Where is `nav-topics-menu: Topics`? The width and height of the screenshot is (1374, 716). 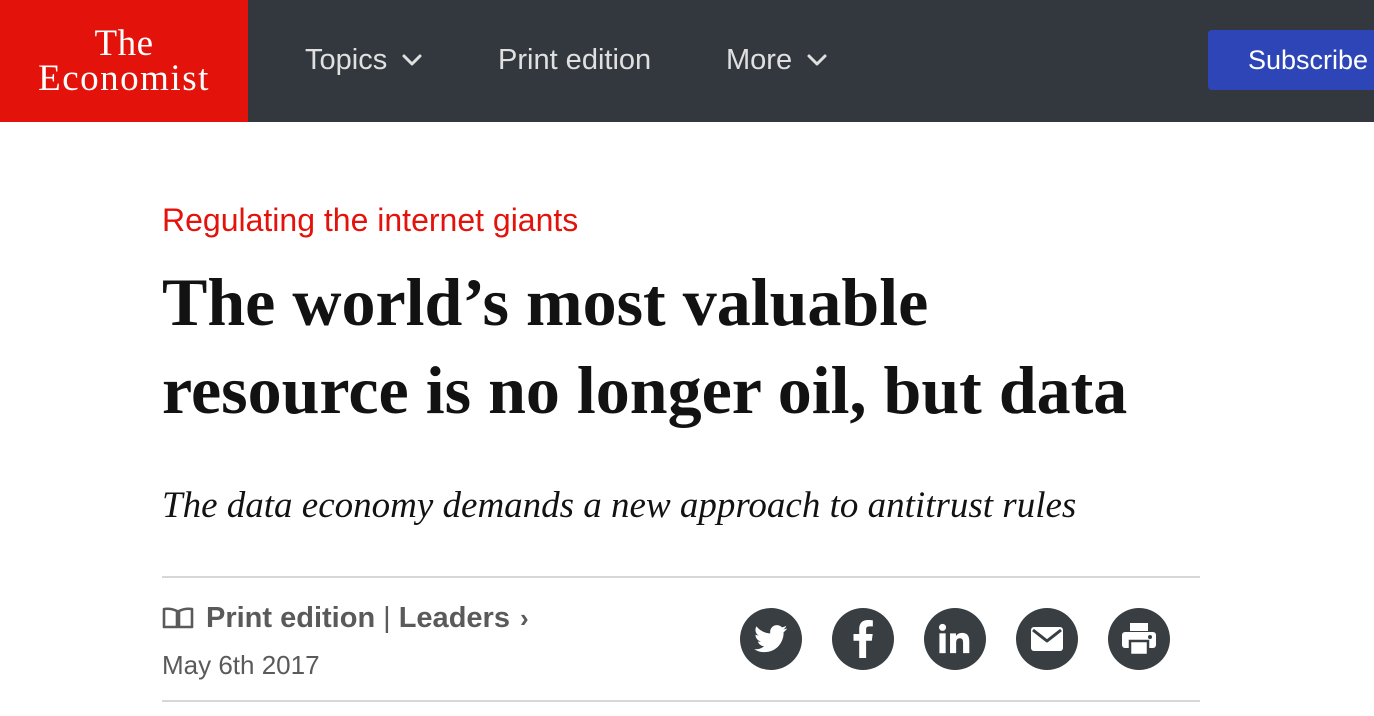
nav-topics-menu: Topics is located at coordinates (364, 60).